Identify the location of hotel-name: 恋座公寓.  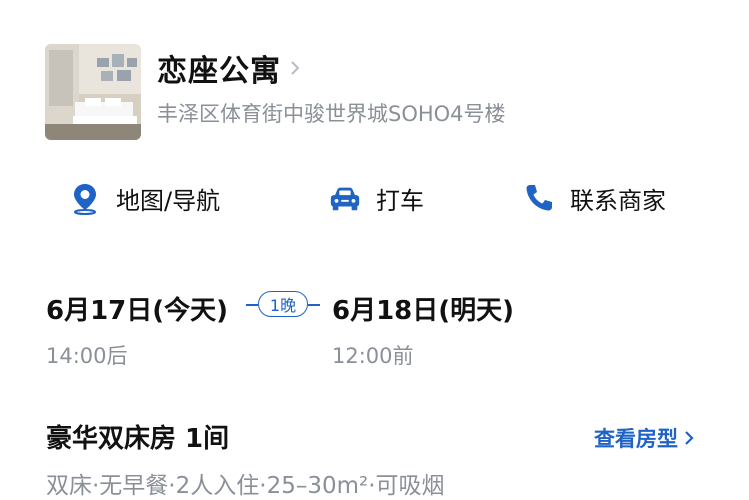
(219, 71).